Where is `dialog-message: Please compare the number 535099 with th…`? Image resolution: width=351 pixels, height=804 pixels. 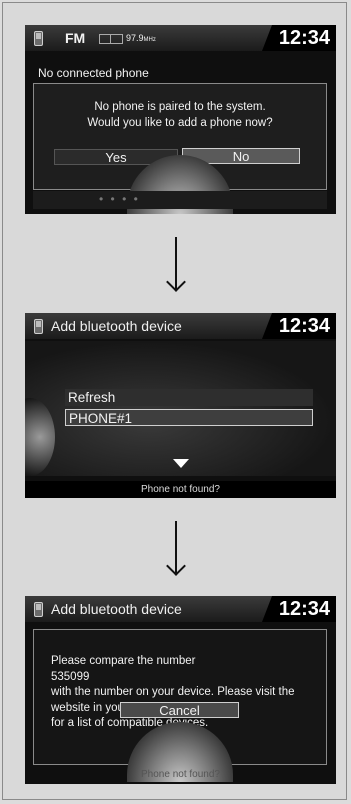
dialog-message: Please compare the number 535099 with th… is located at coordinates (173, 693).